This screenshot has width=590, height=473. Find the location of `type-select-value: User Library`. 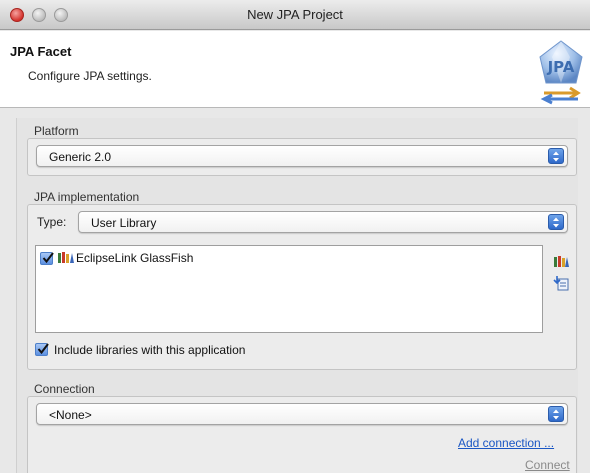

type-select-value: User Library is located at coordinates (124, 223).